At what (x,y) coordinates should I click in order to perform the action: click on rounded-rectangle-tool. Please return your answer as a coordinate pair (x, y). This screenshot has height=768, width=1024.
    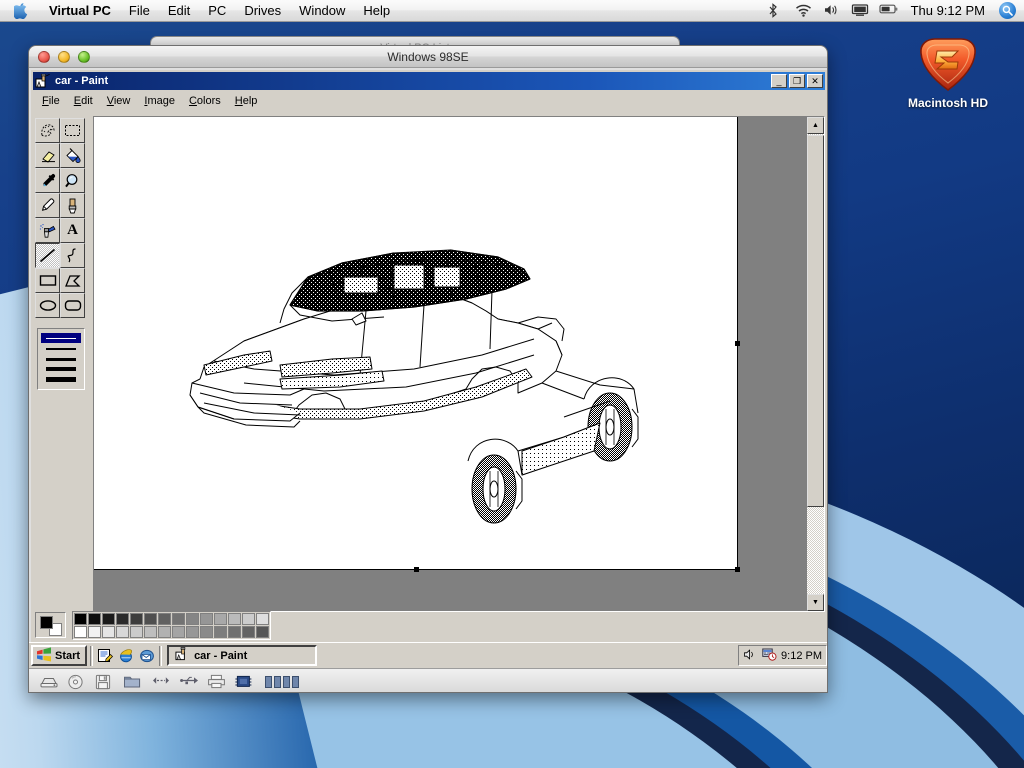
    Looking at the image, I should click on (72, 305).